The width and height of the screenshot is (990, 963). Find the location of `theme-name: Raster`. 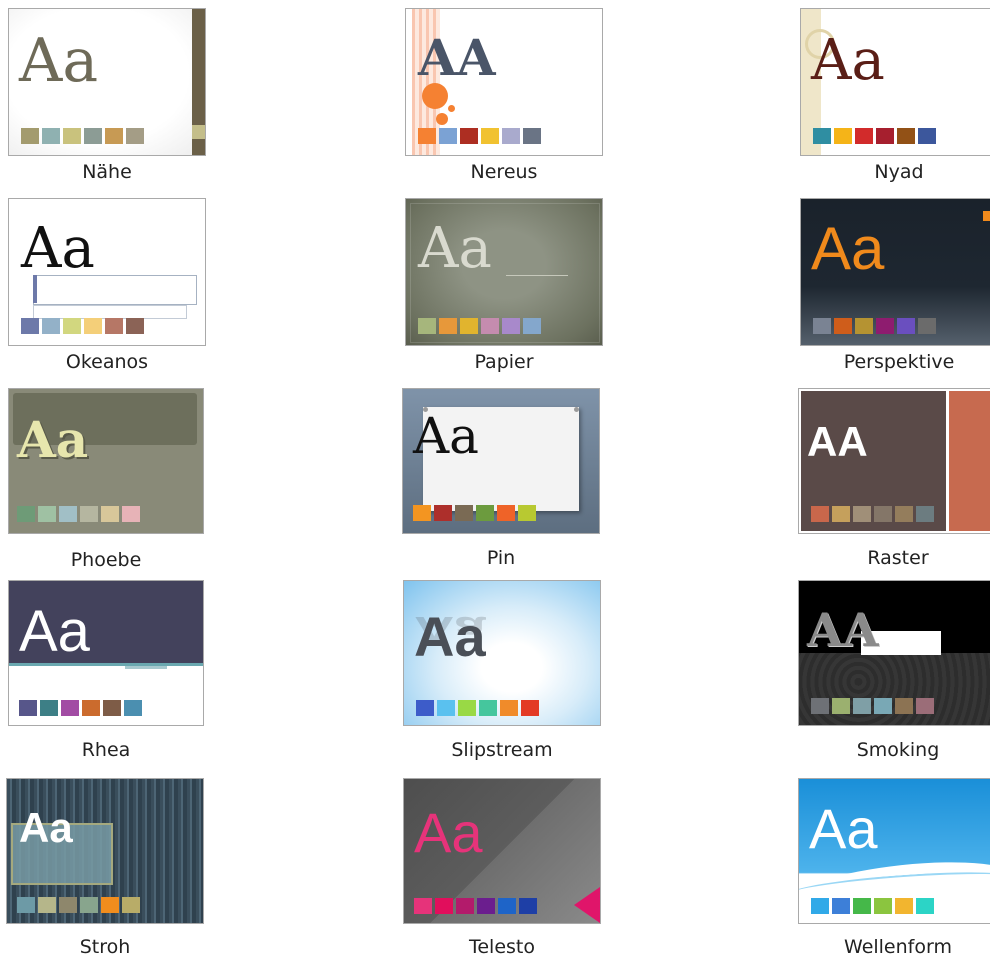

theme-name: Raster is located at coordinates (898, 558).